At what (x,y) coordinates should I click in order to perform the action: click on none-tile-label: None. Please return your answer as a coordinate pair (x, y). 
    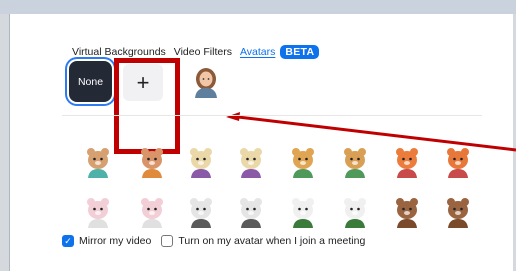
    Looking at the image, I should click on (90, 81).